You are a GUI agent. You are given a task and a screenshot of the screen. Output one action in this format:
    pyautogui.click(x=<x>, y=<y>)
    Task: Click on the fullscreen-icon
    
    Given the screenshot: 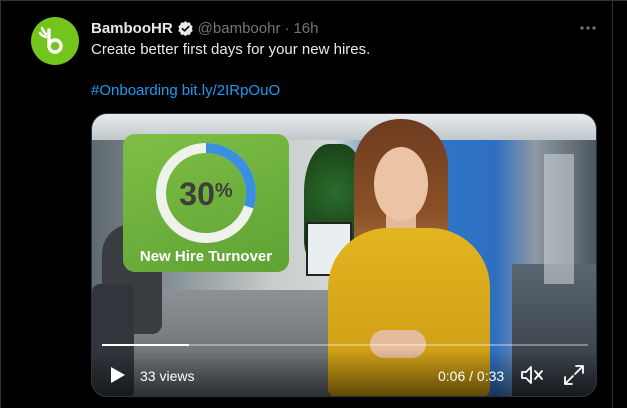 What is the action you would take?
    pyautogui.click(x=574, y=375)
    